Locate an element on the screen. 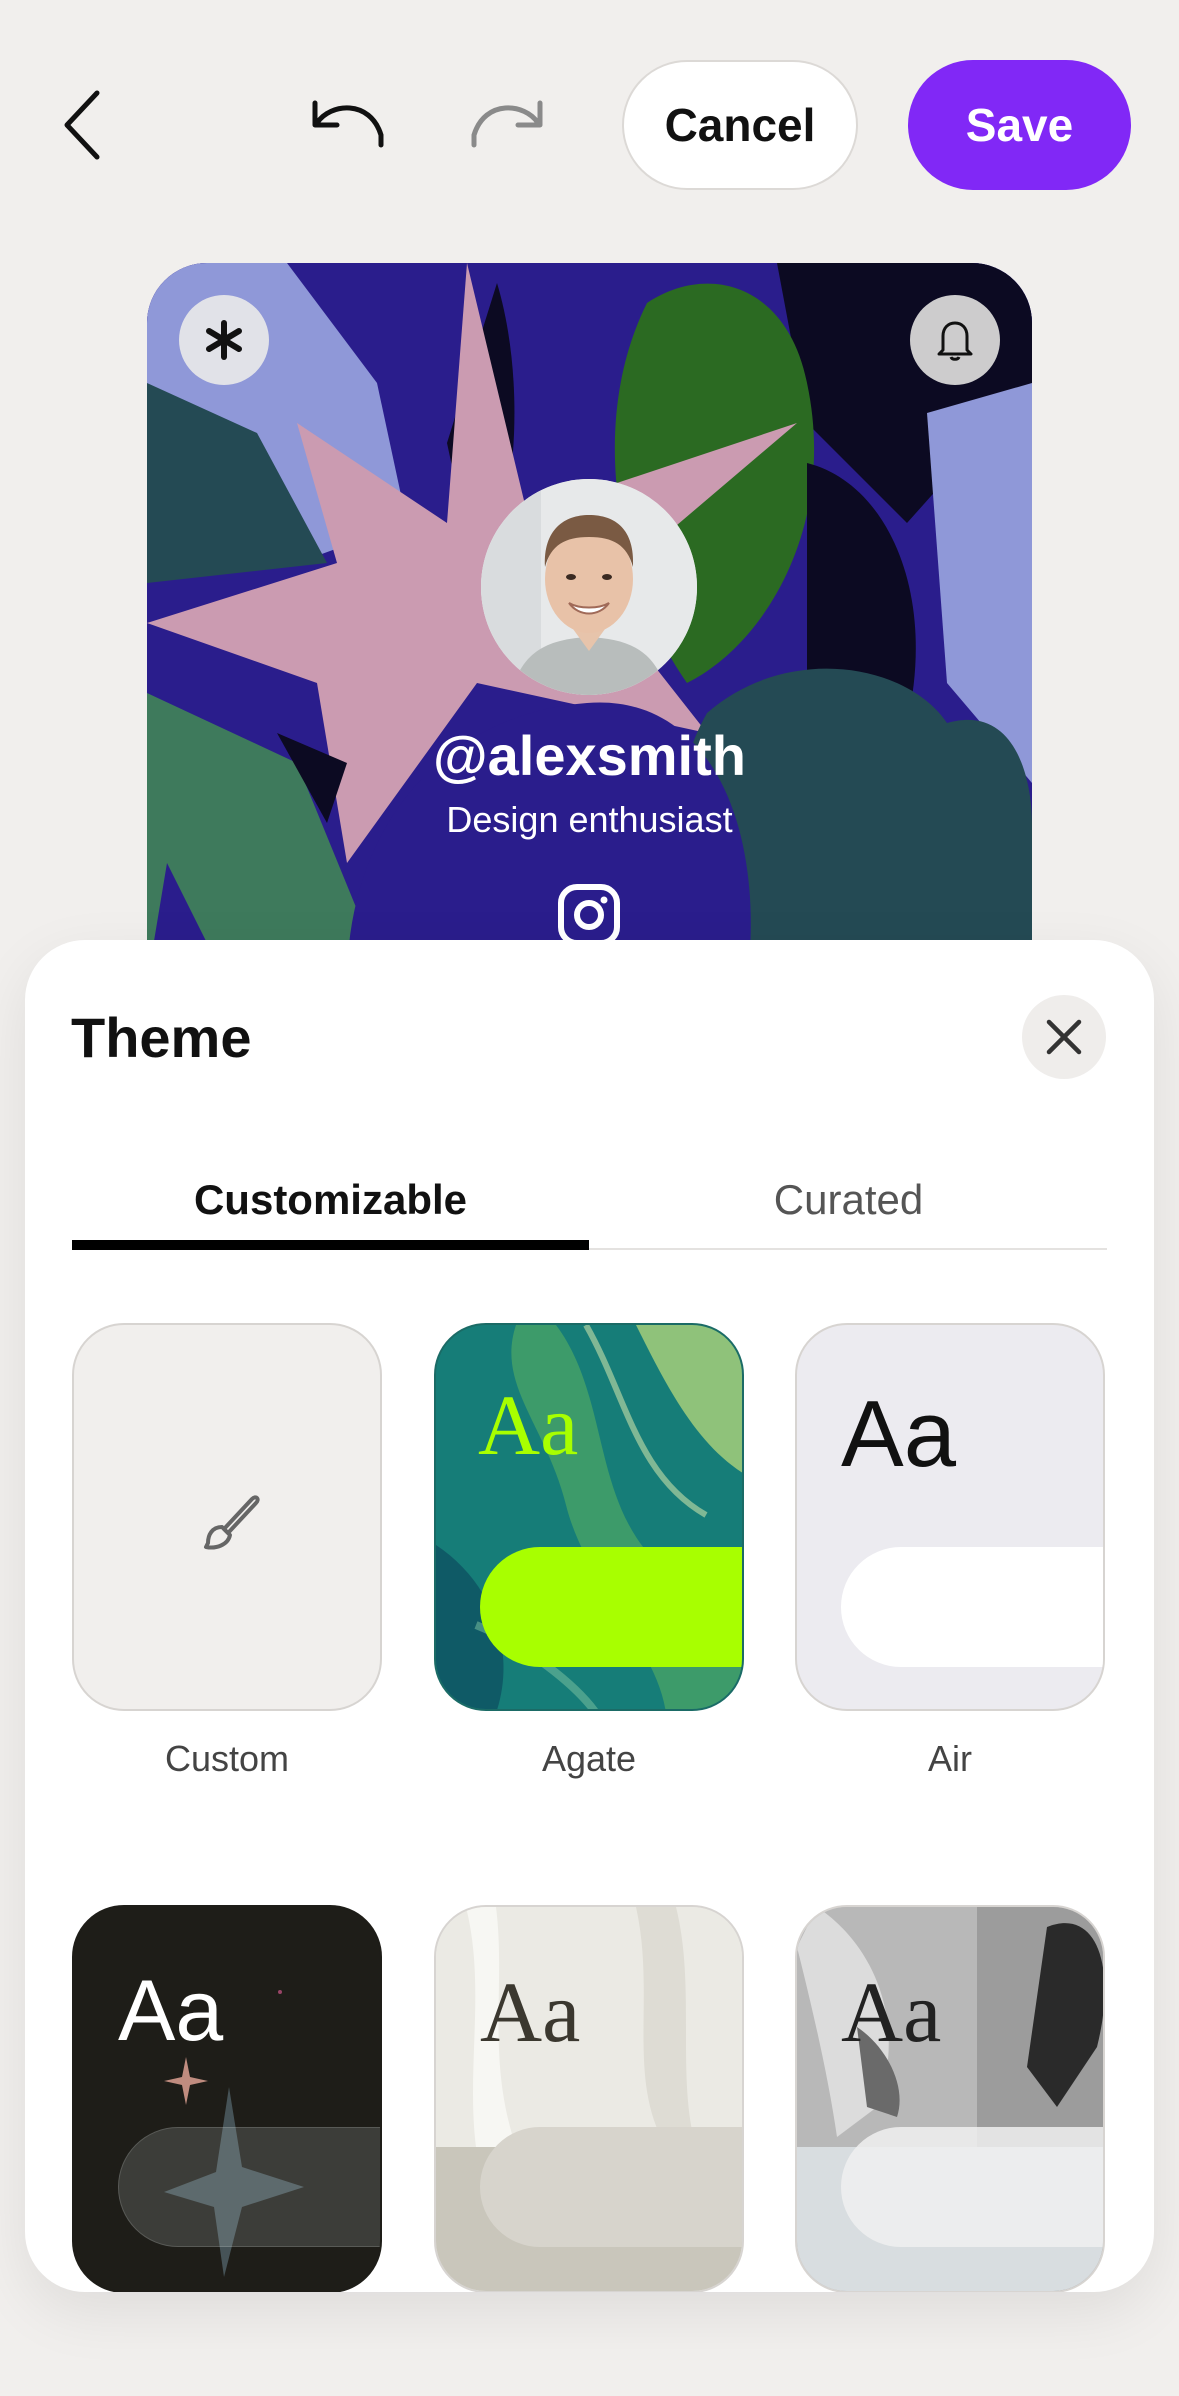 The height and width of the screenshot is (2396, 1179). close-icon is located at coordinates (1064, 1037).